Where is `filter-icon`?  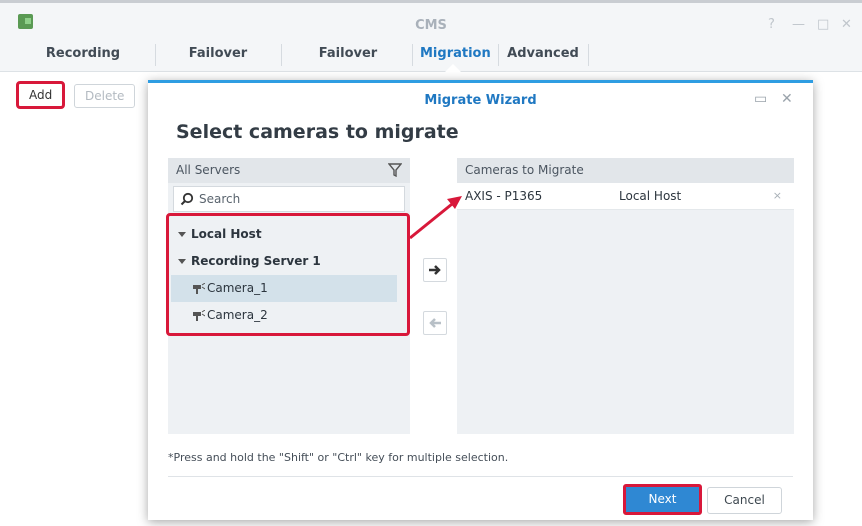 filter-icon is located at coordinates (395, 170).